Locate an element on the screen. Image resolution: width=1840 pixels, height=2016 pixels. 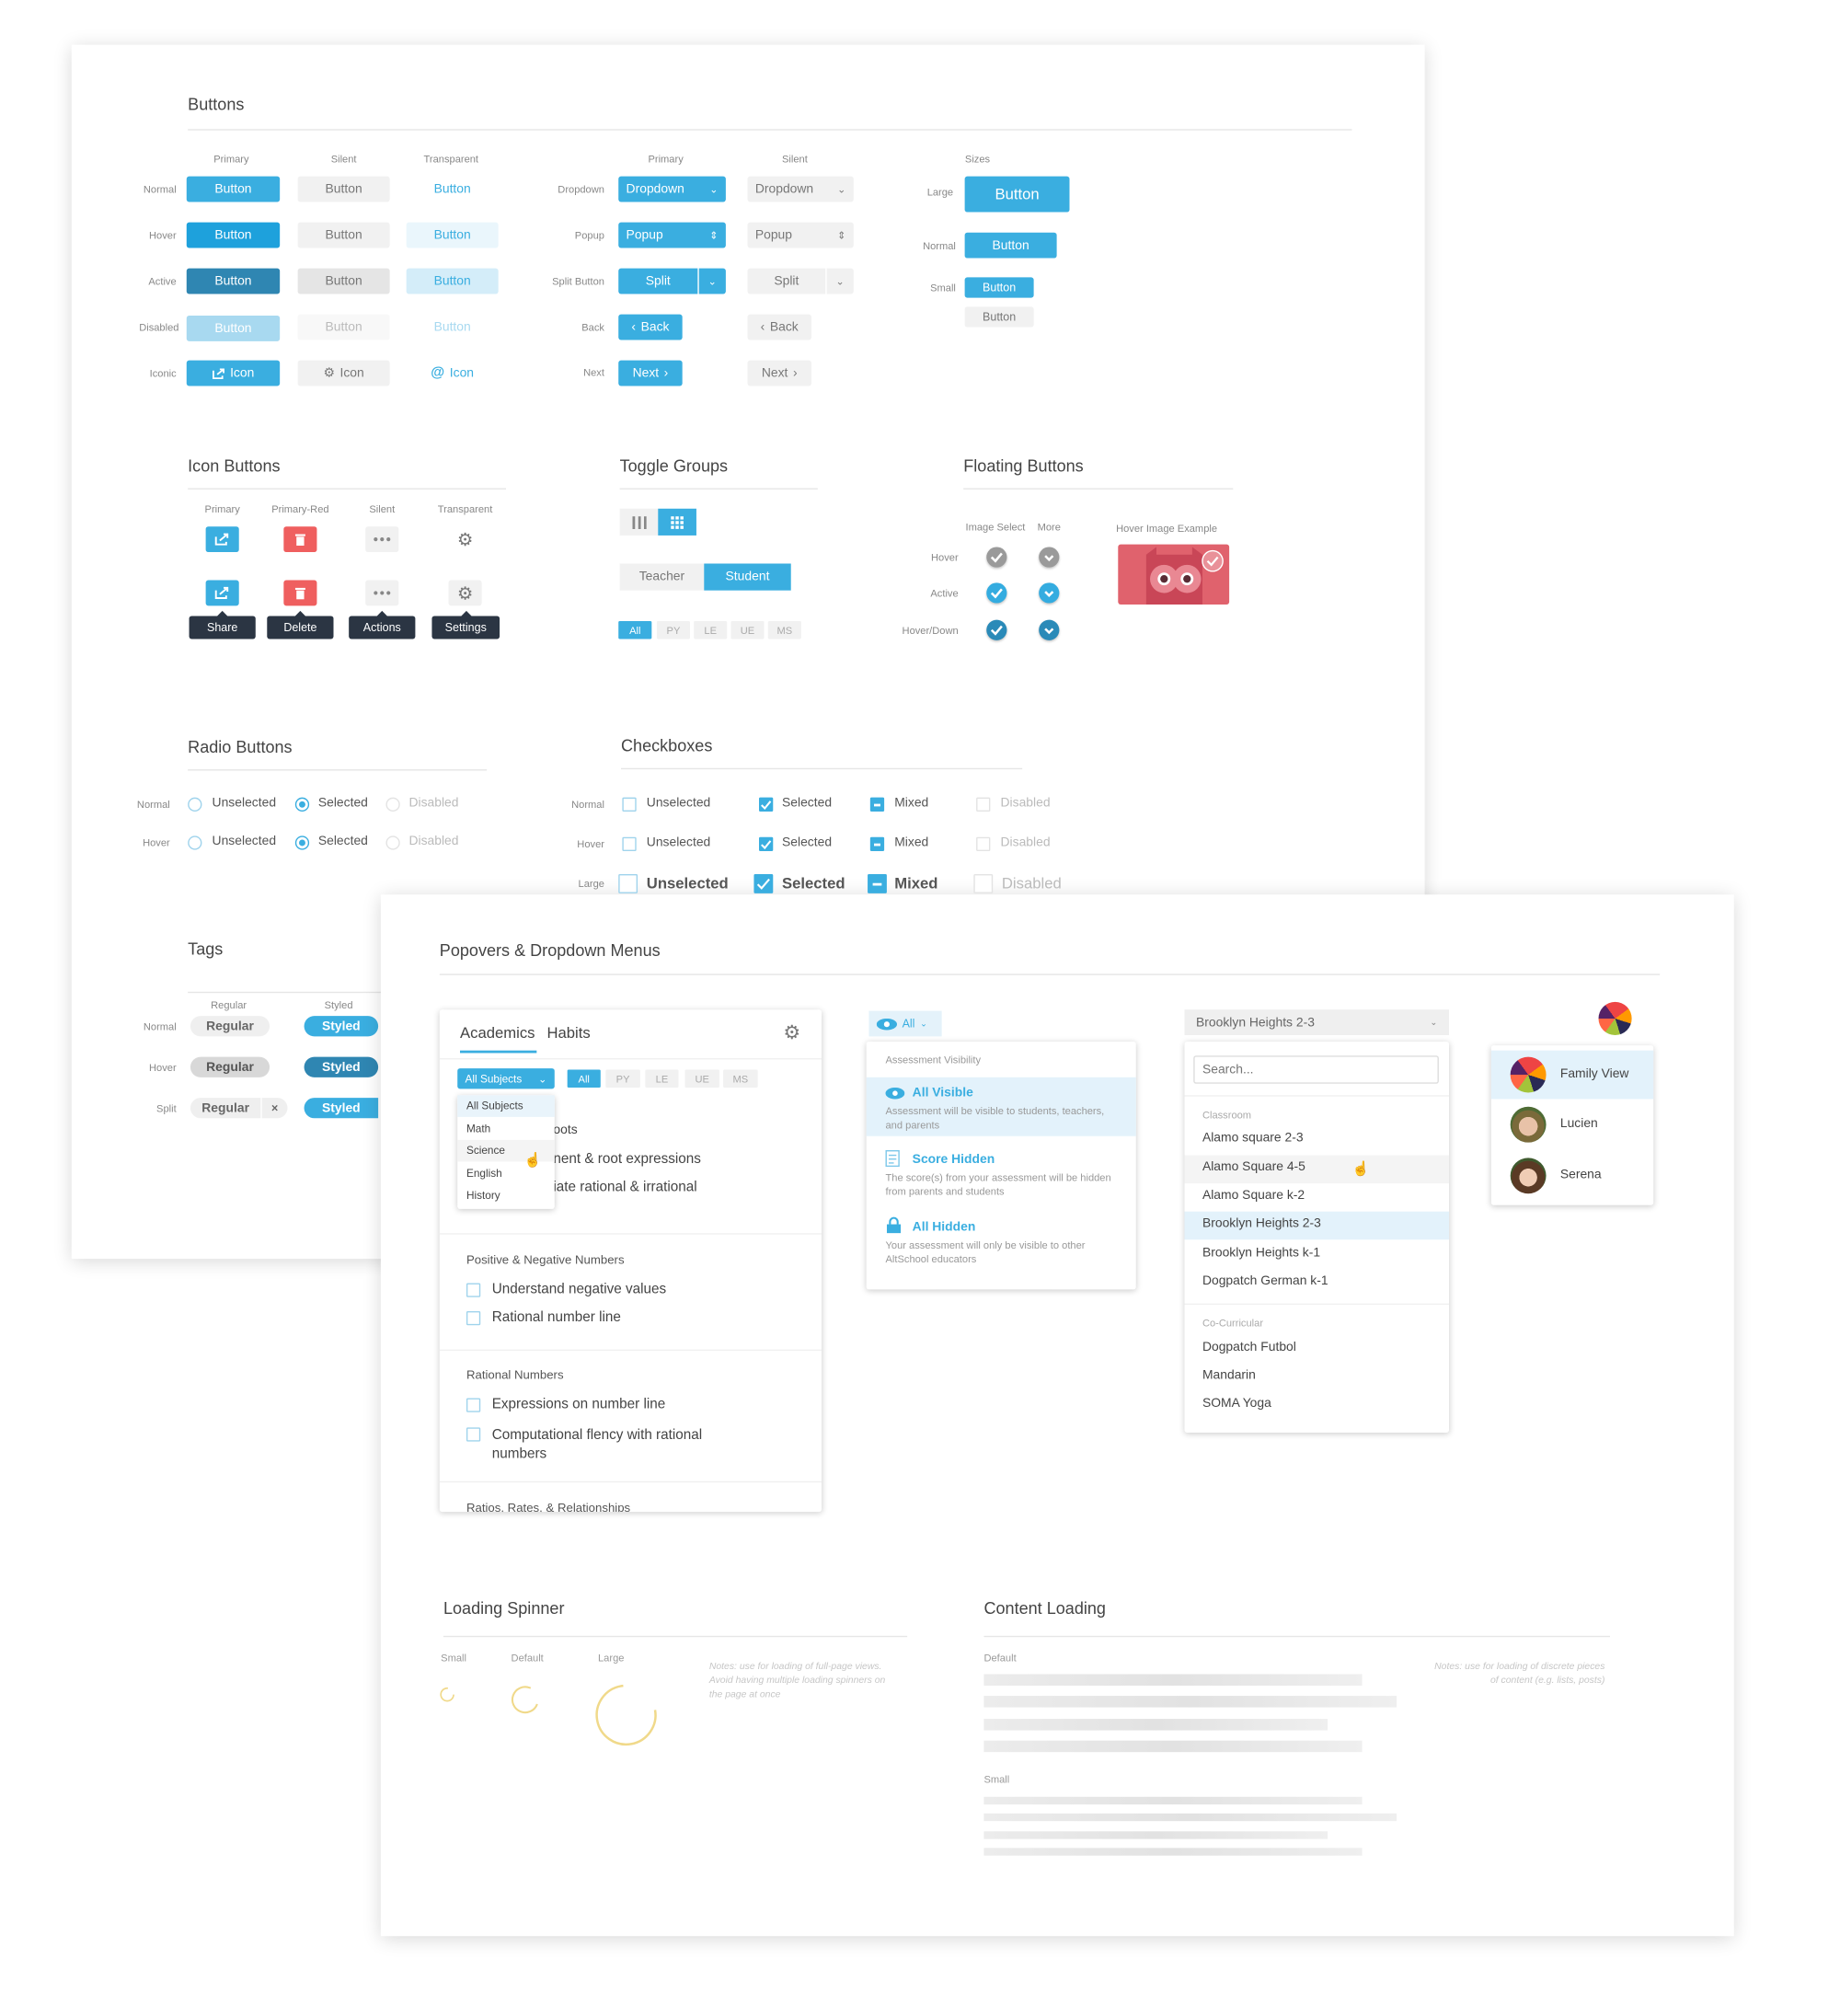
subject-select: All Subjects ⌄ is located at coordinates (506, 1078).